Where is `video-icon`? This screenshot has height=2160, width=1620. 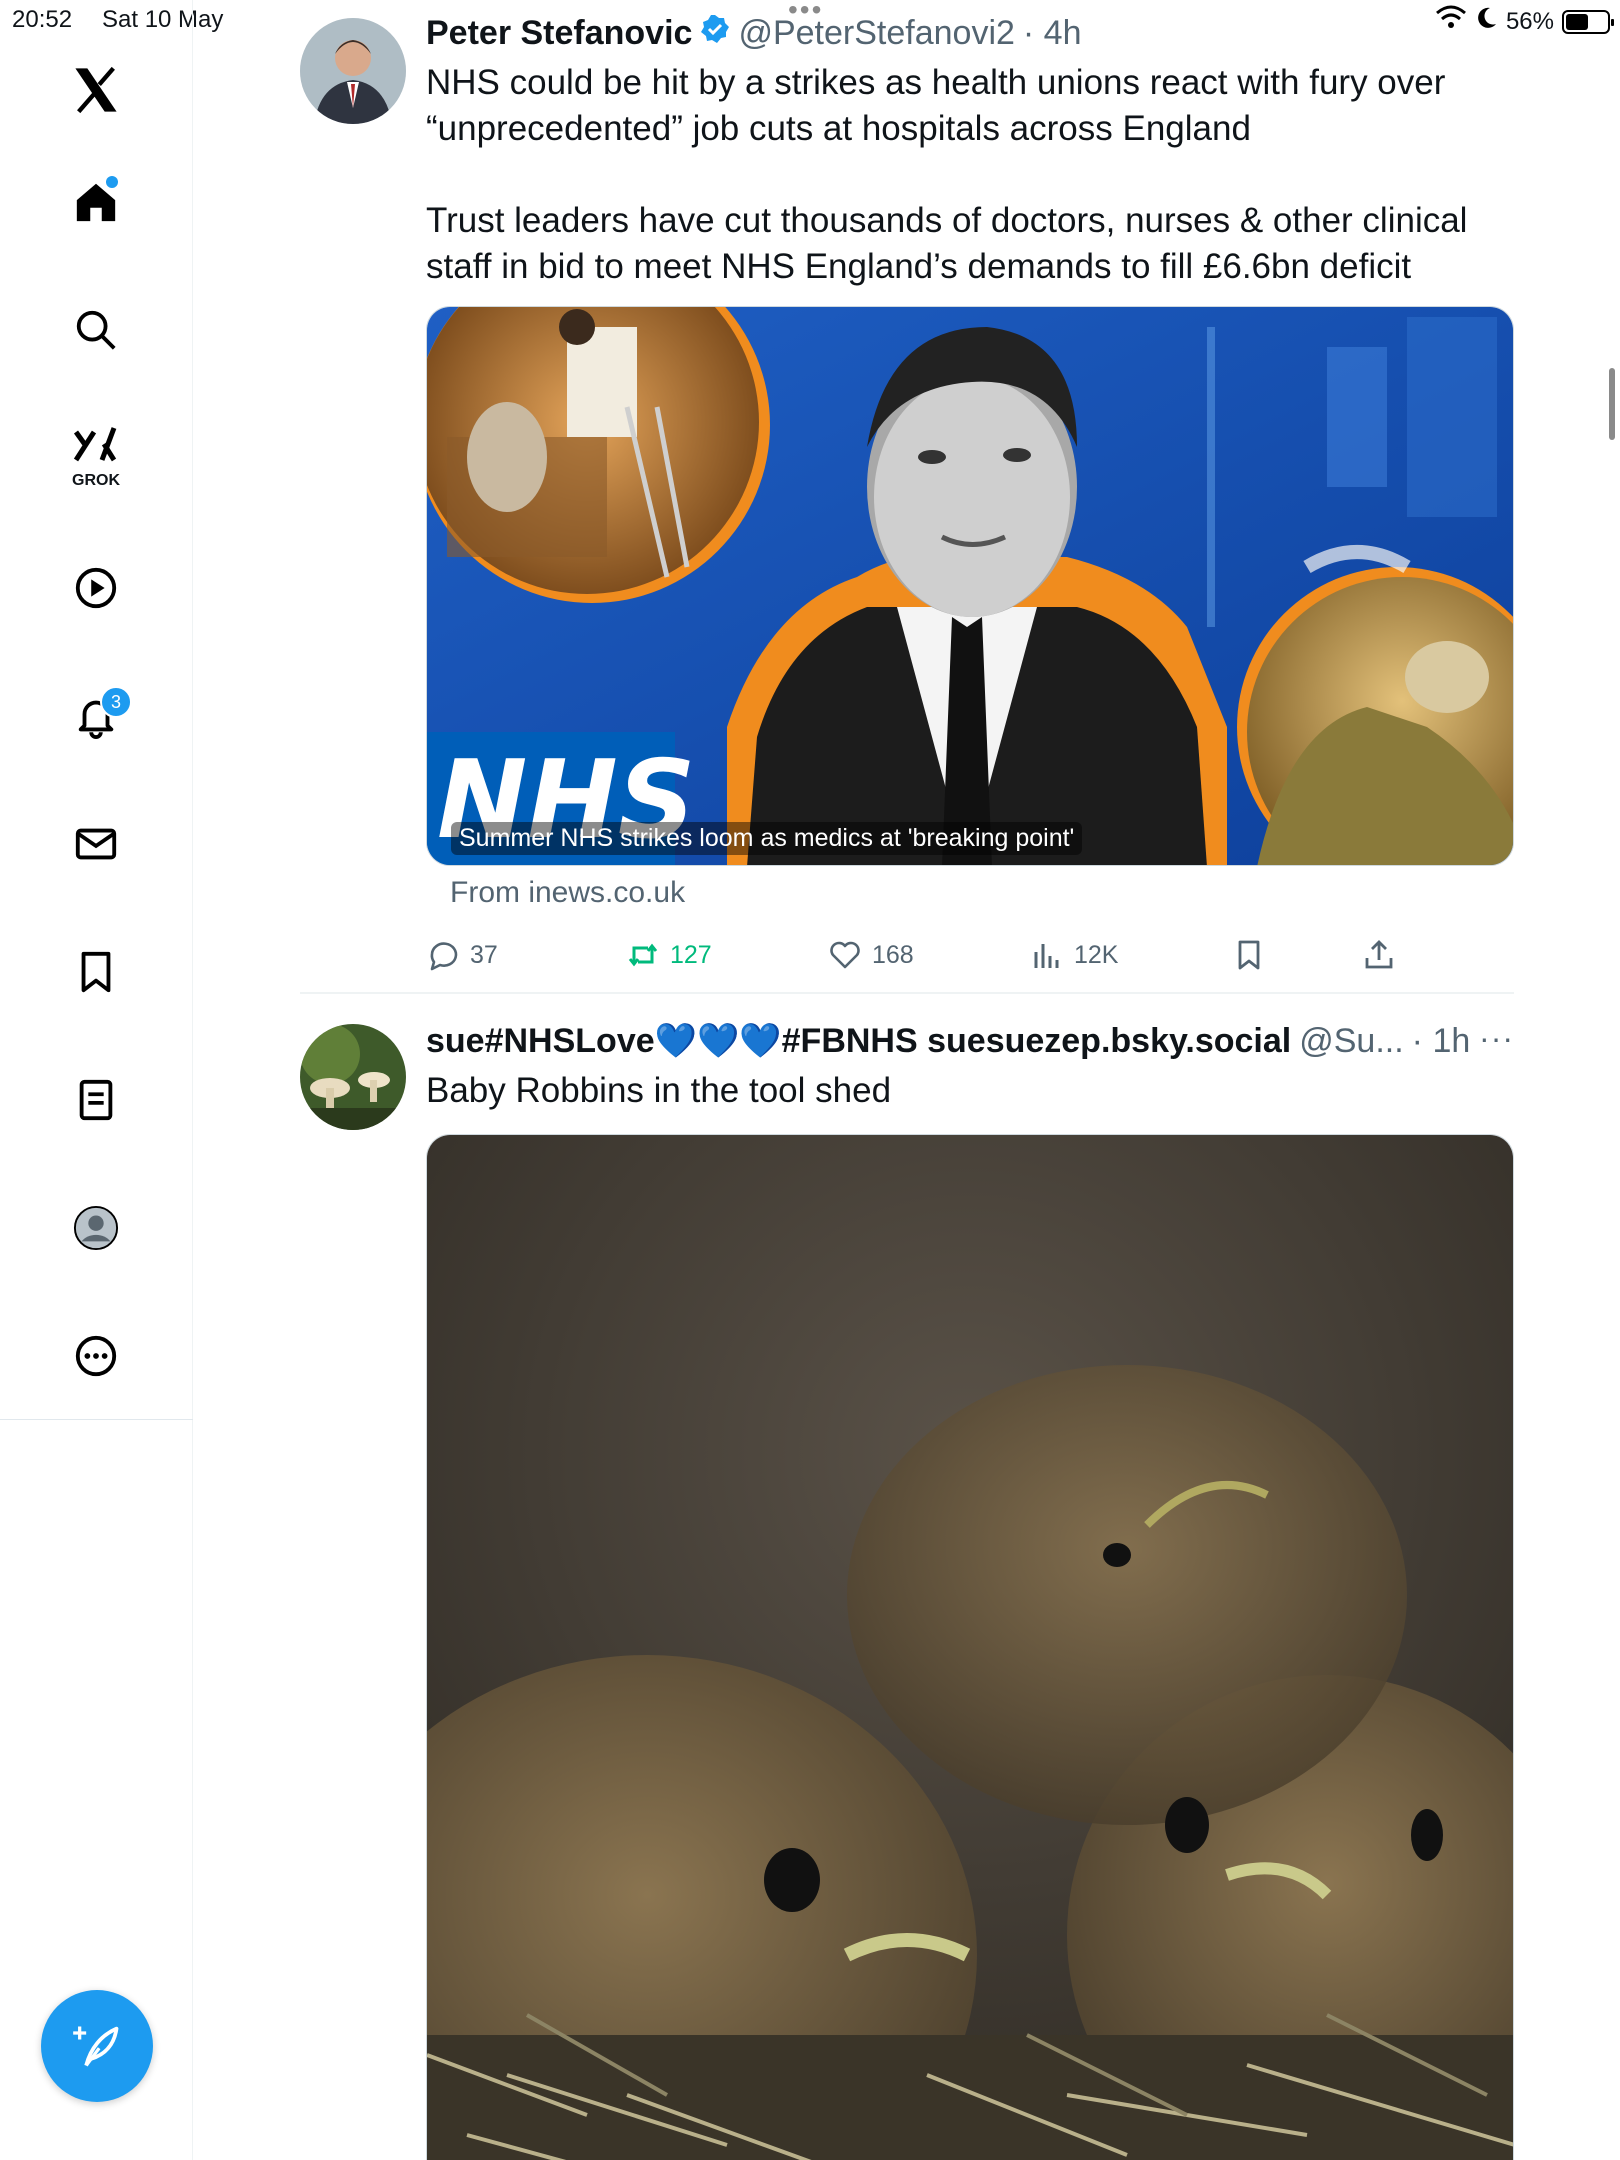
video-icon is located at coordinates (96, 588).